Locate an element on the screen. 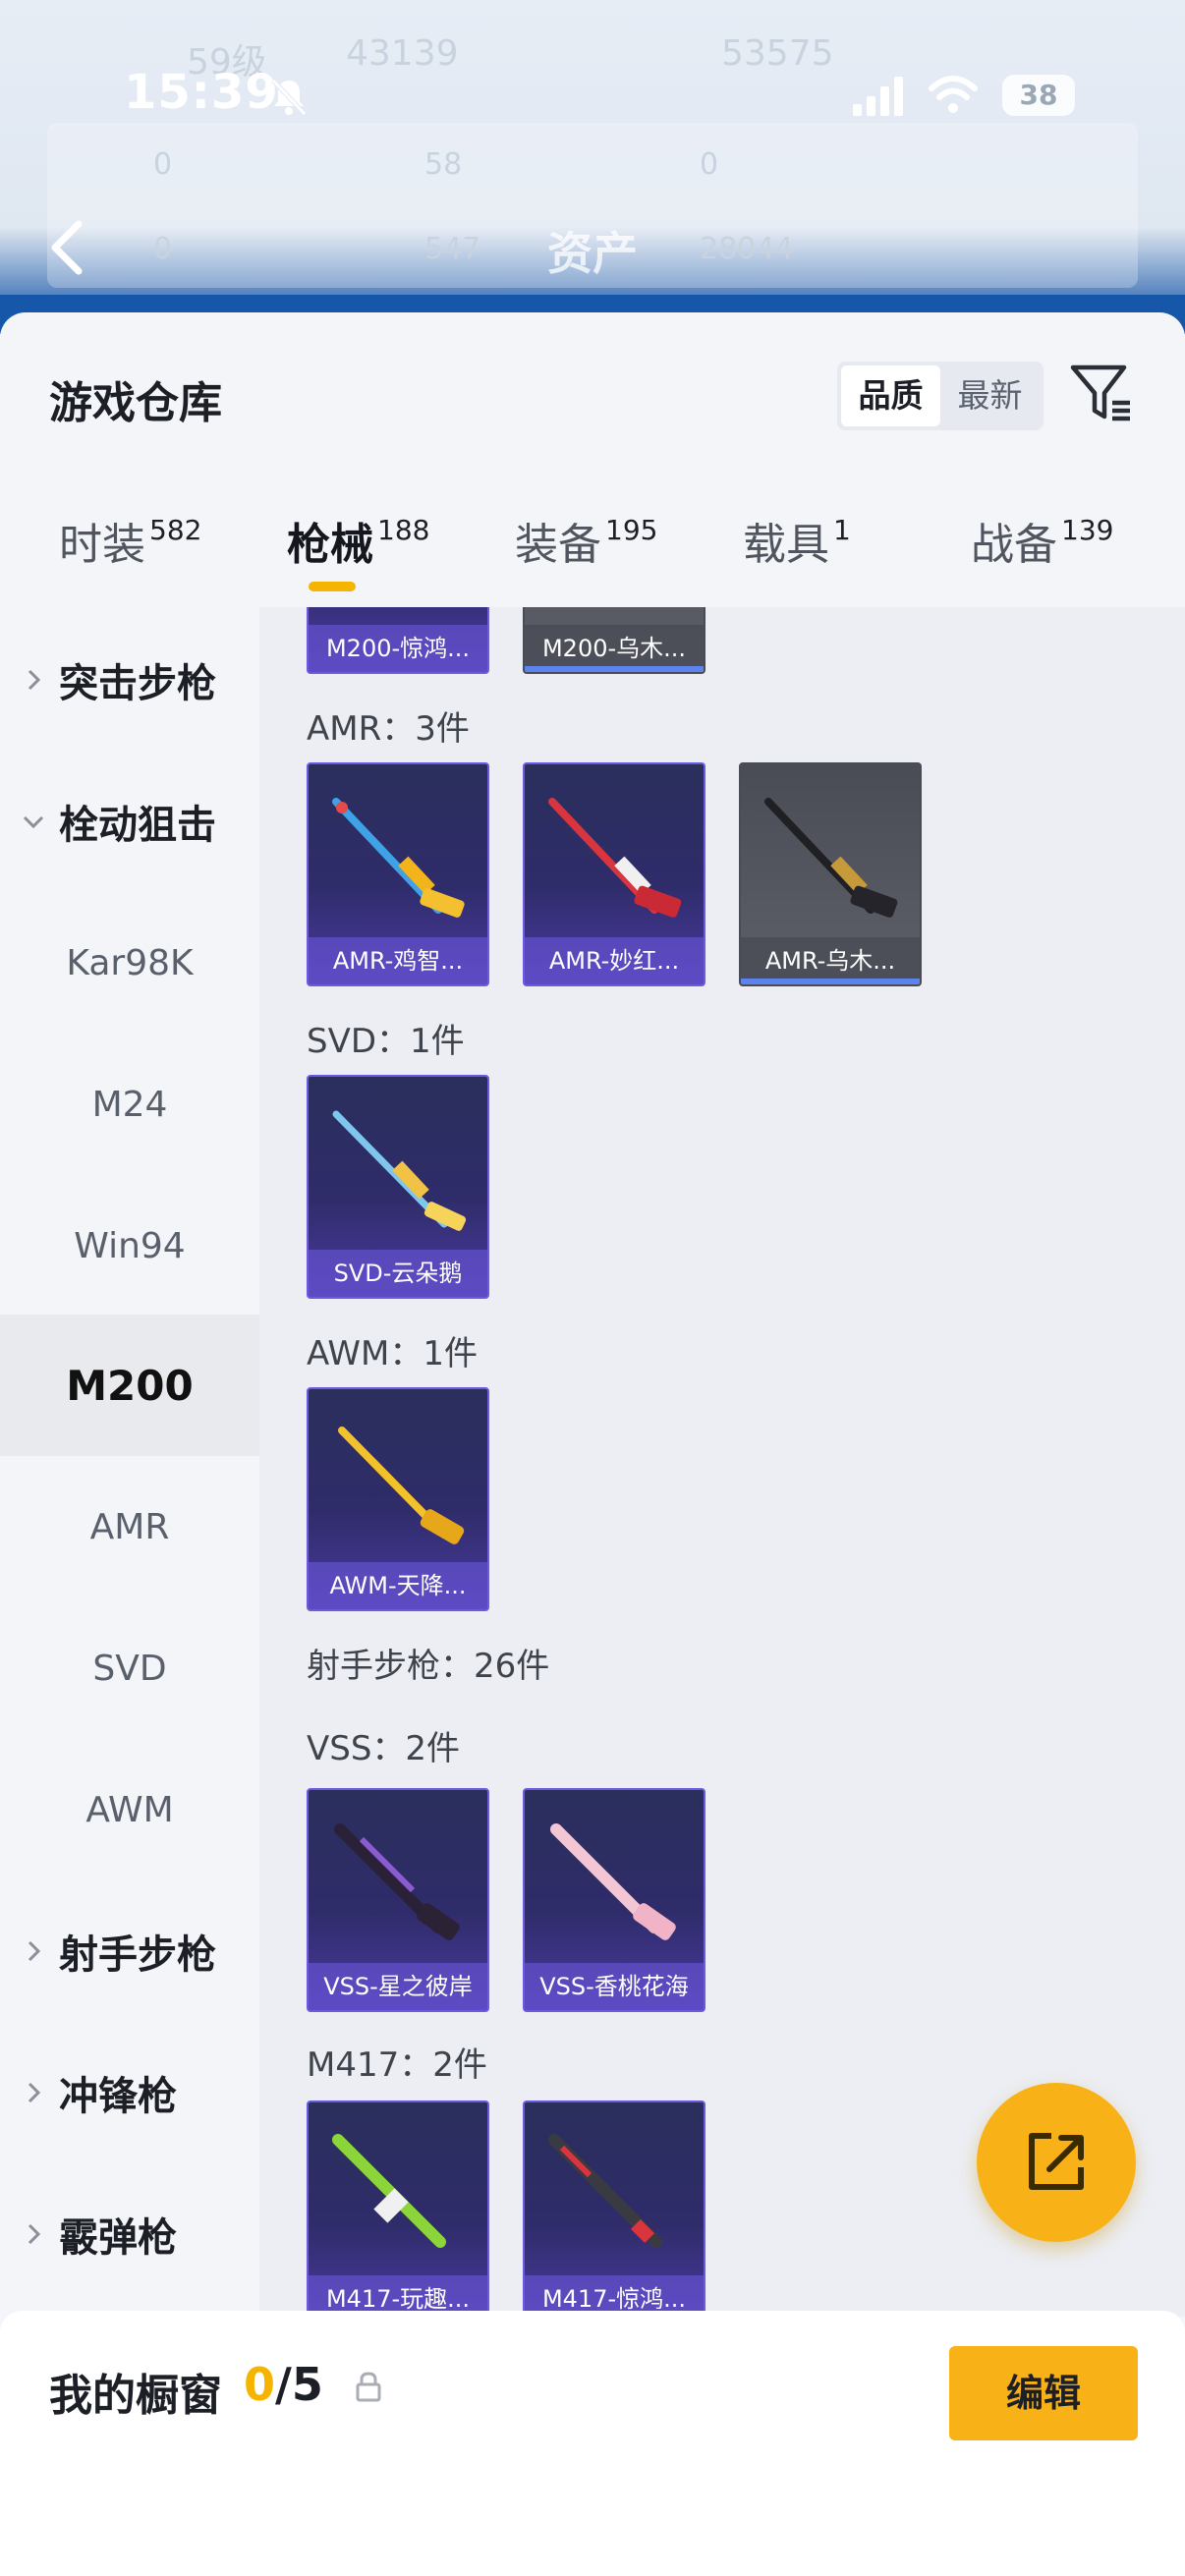  group-title-svd: SVD：1件 is located at coordinates (386, 1041).